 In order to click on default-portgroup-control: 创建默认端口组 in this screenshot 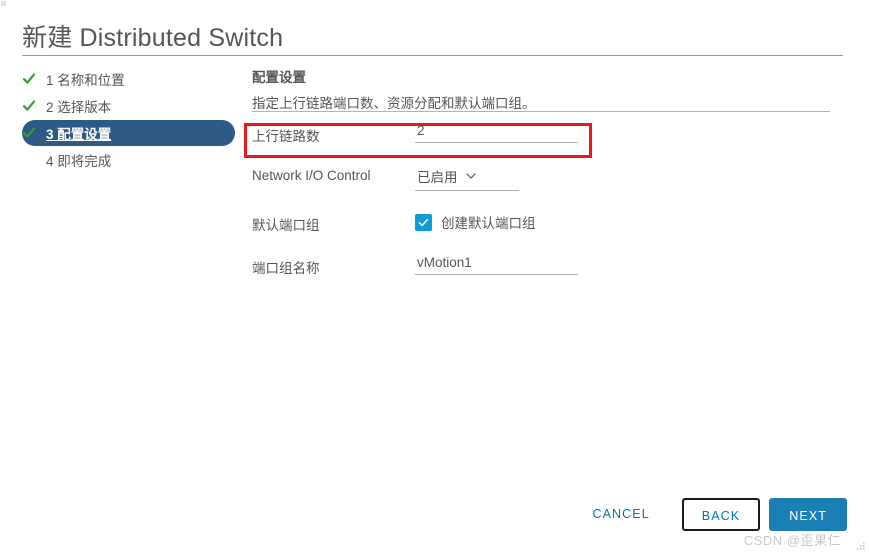, I will do `click(628, 221)`.